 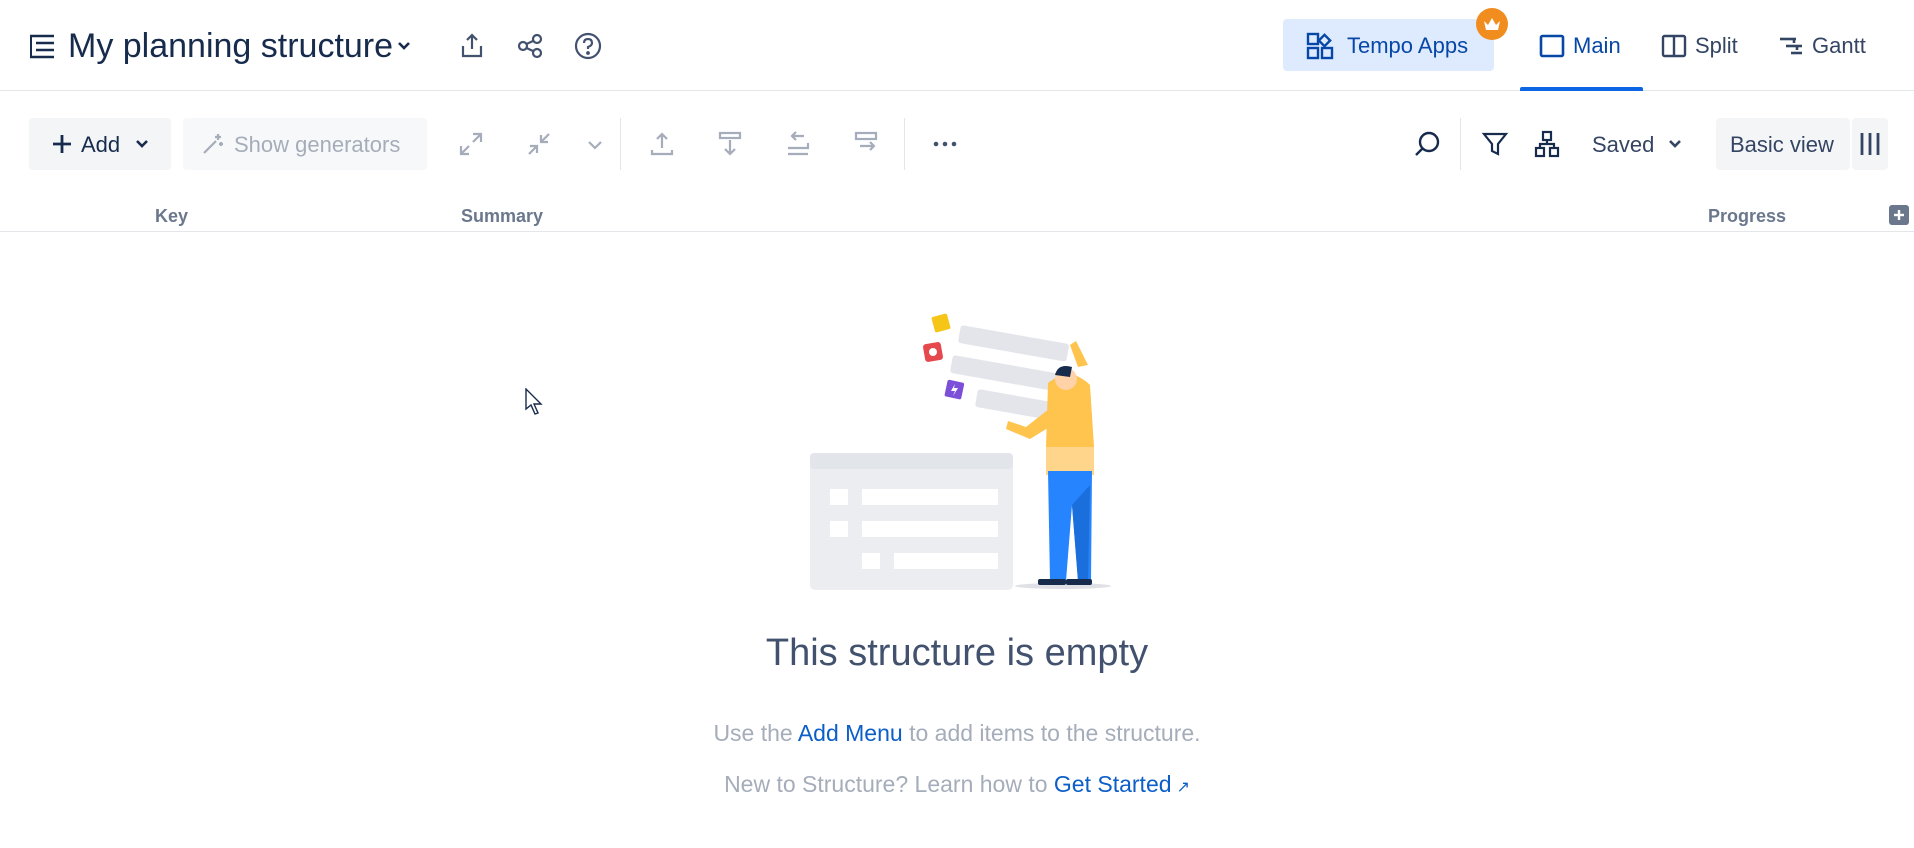 What do you see at coordinates (662, 144) in the screenshot?
I see `move-up-icon` at bounding box center [662, 144].